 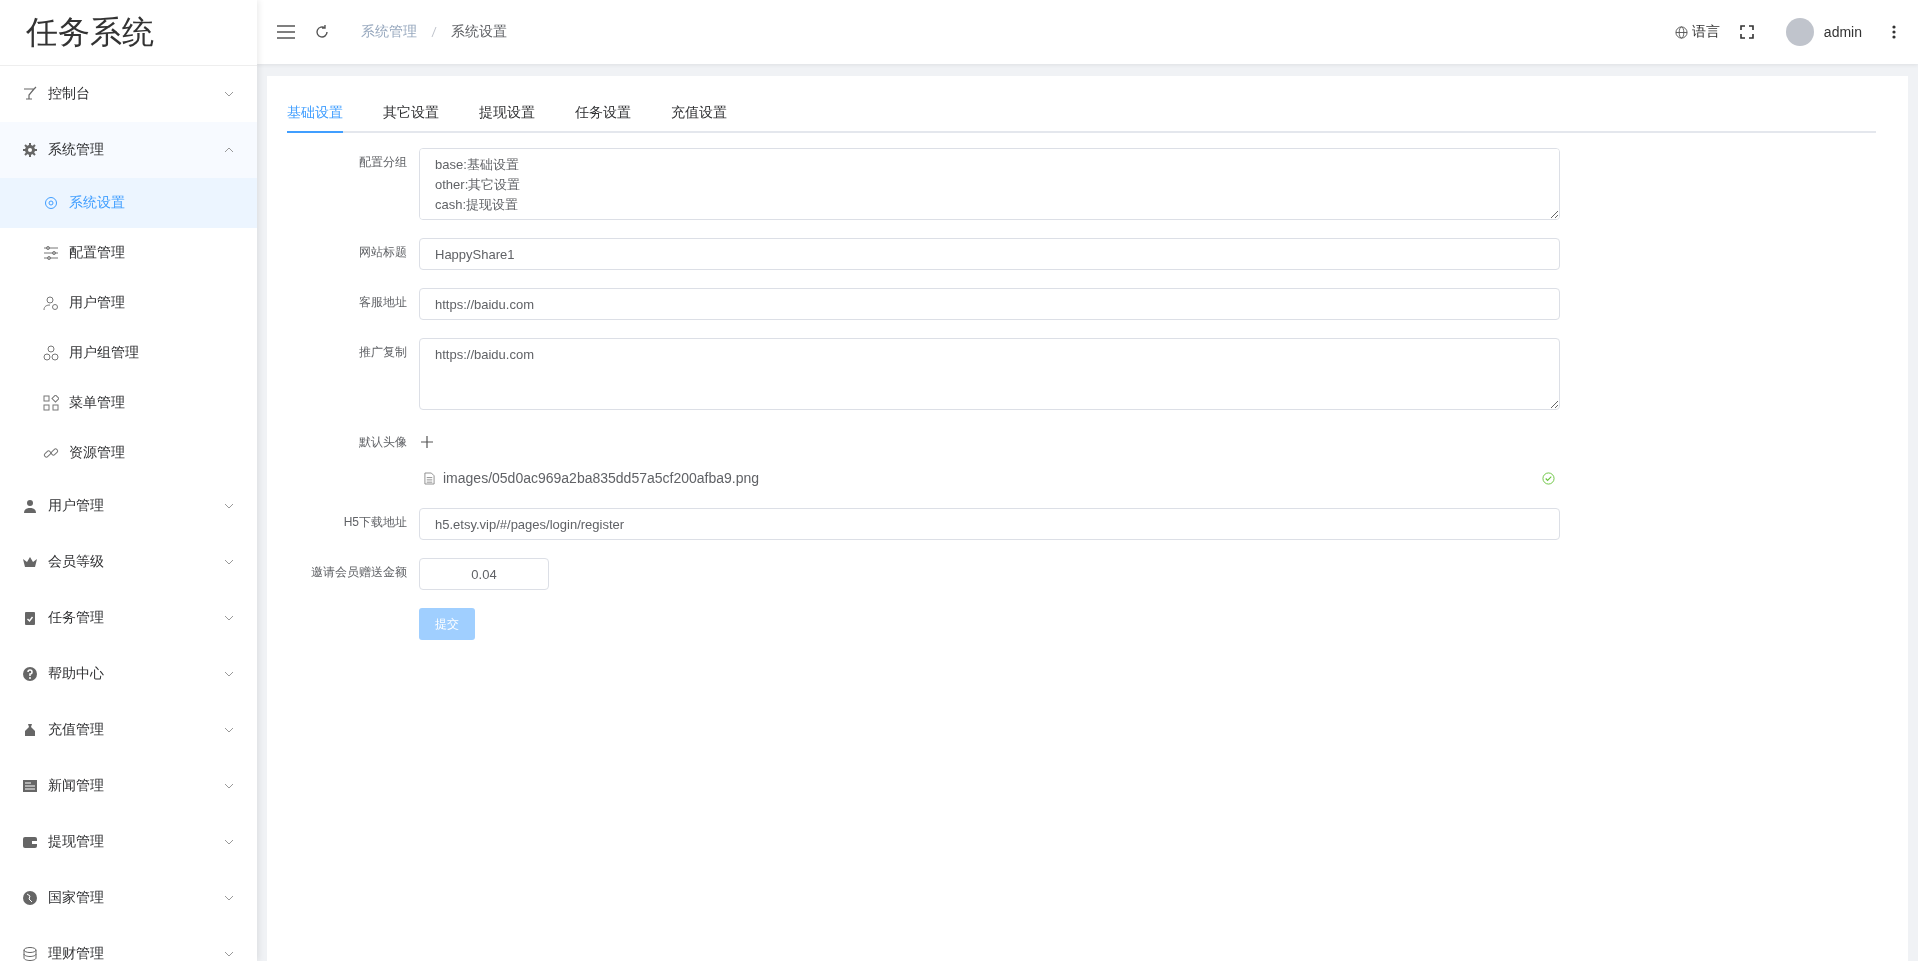 I want to click on breadcrumb-separator-icon, so click(x=434, y=32).